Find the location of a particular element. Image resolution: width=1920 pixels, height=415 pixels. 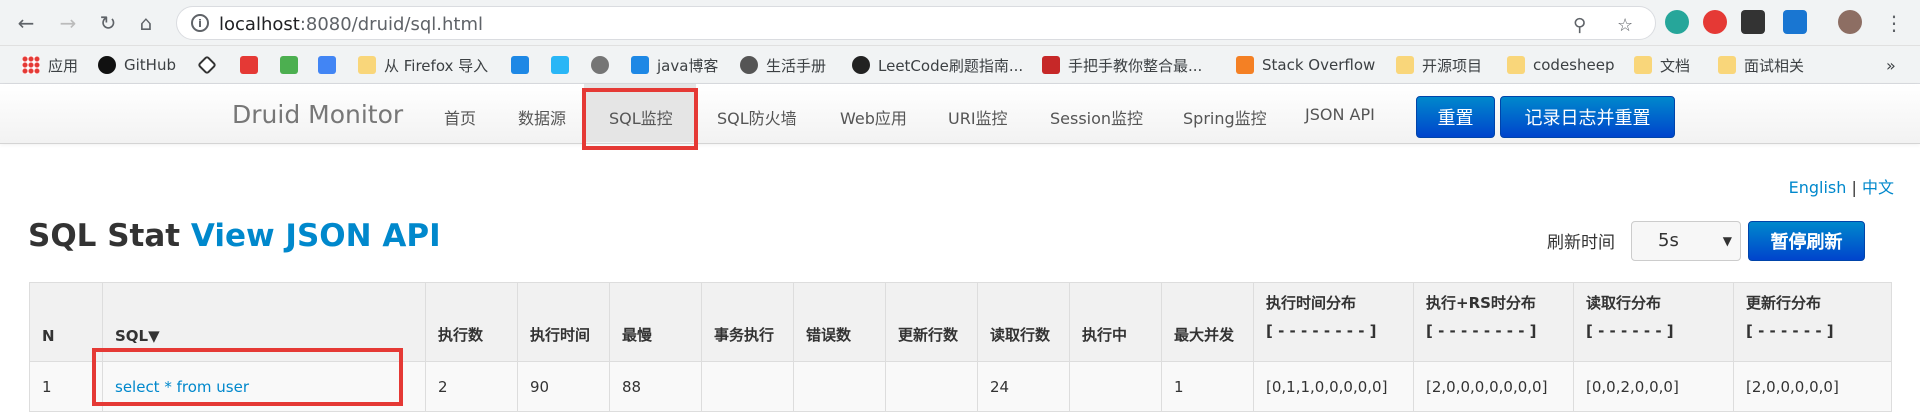

nav-home: 首页 is located at coordinates (460, 117).